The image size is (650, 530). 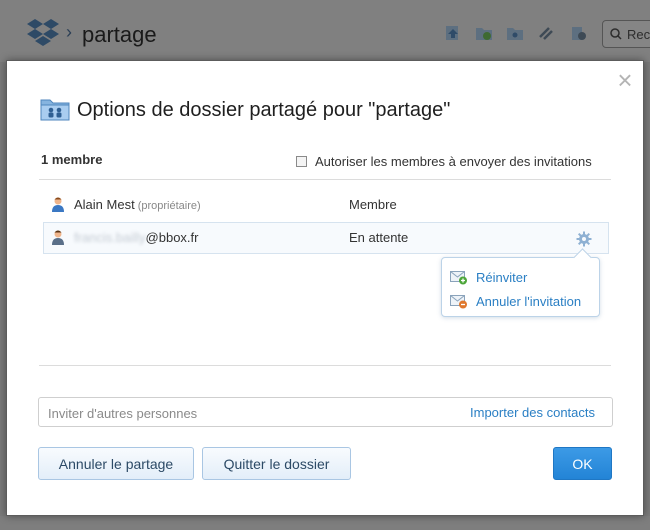 I want to click on new-folder-icon, so click(x=484, y=33).